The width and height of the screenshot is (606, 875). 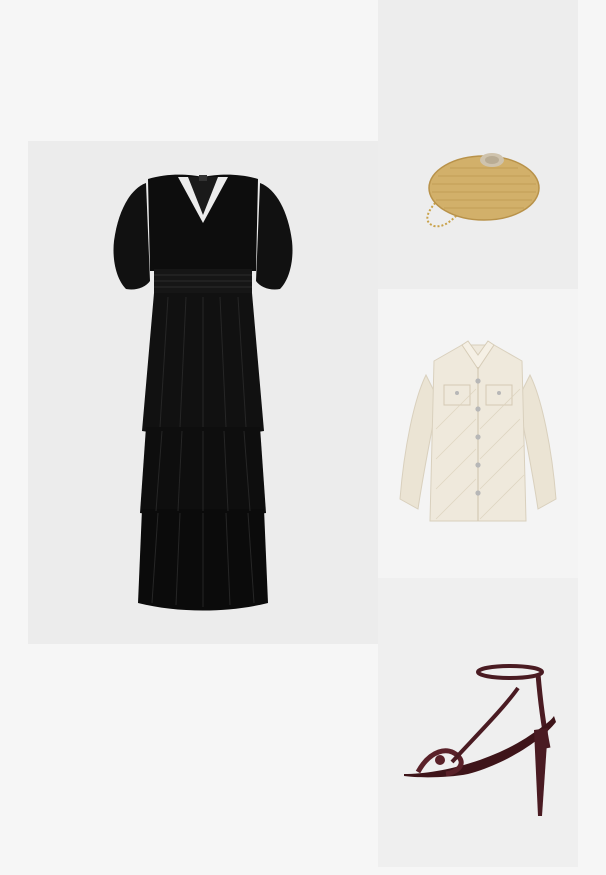 I want to click on clutch-image, so click(x=483, y=190).